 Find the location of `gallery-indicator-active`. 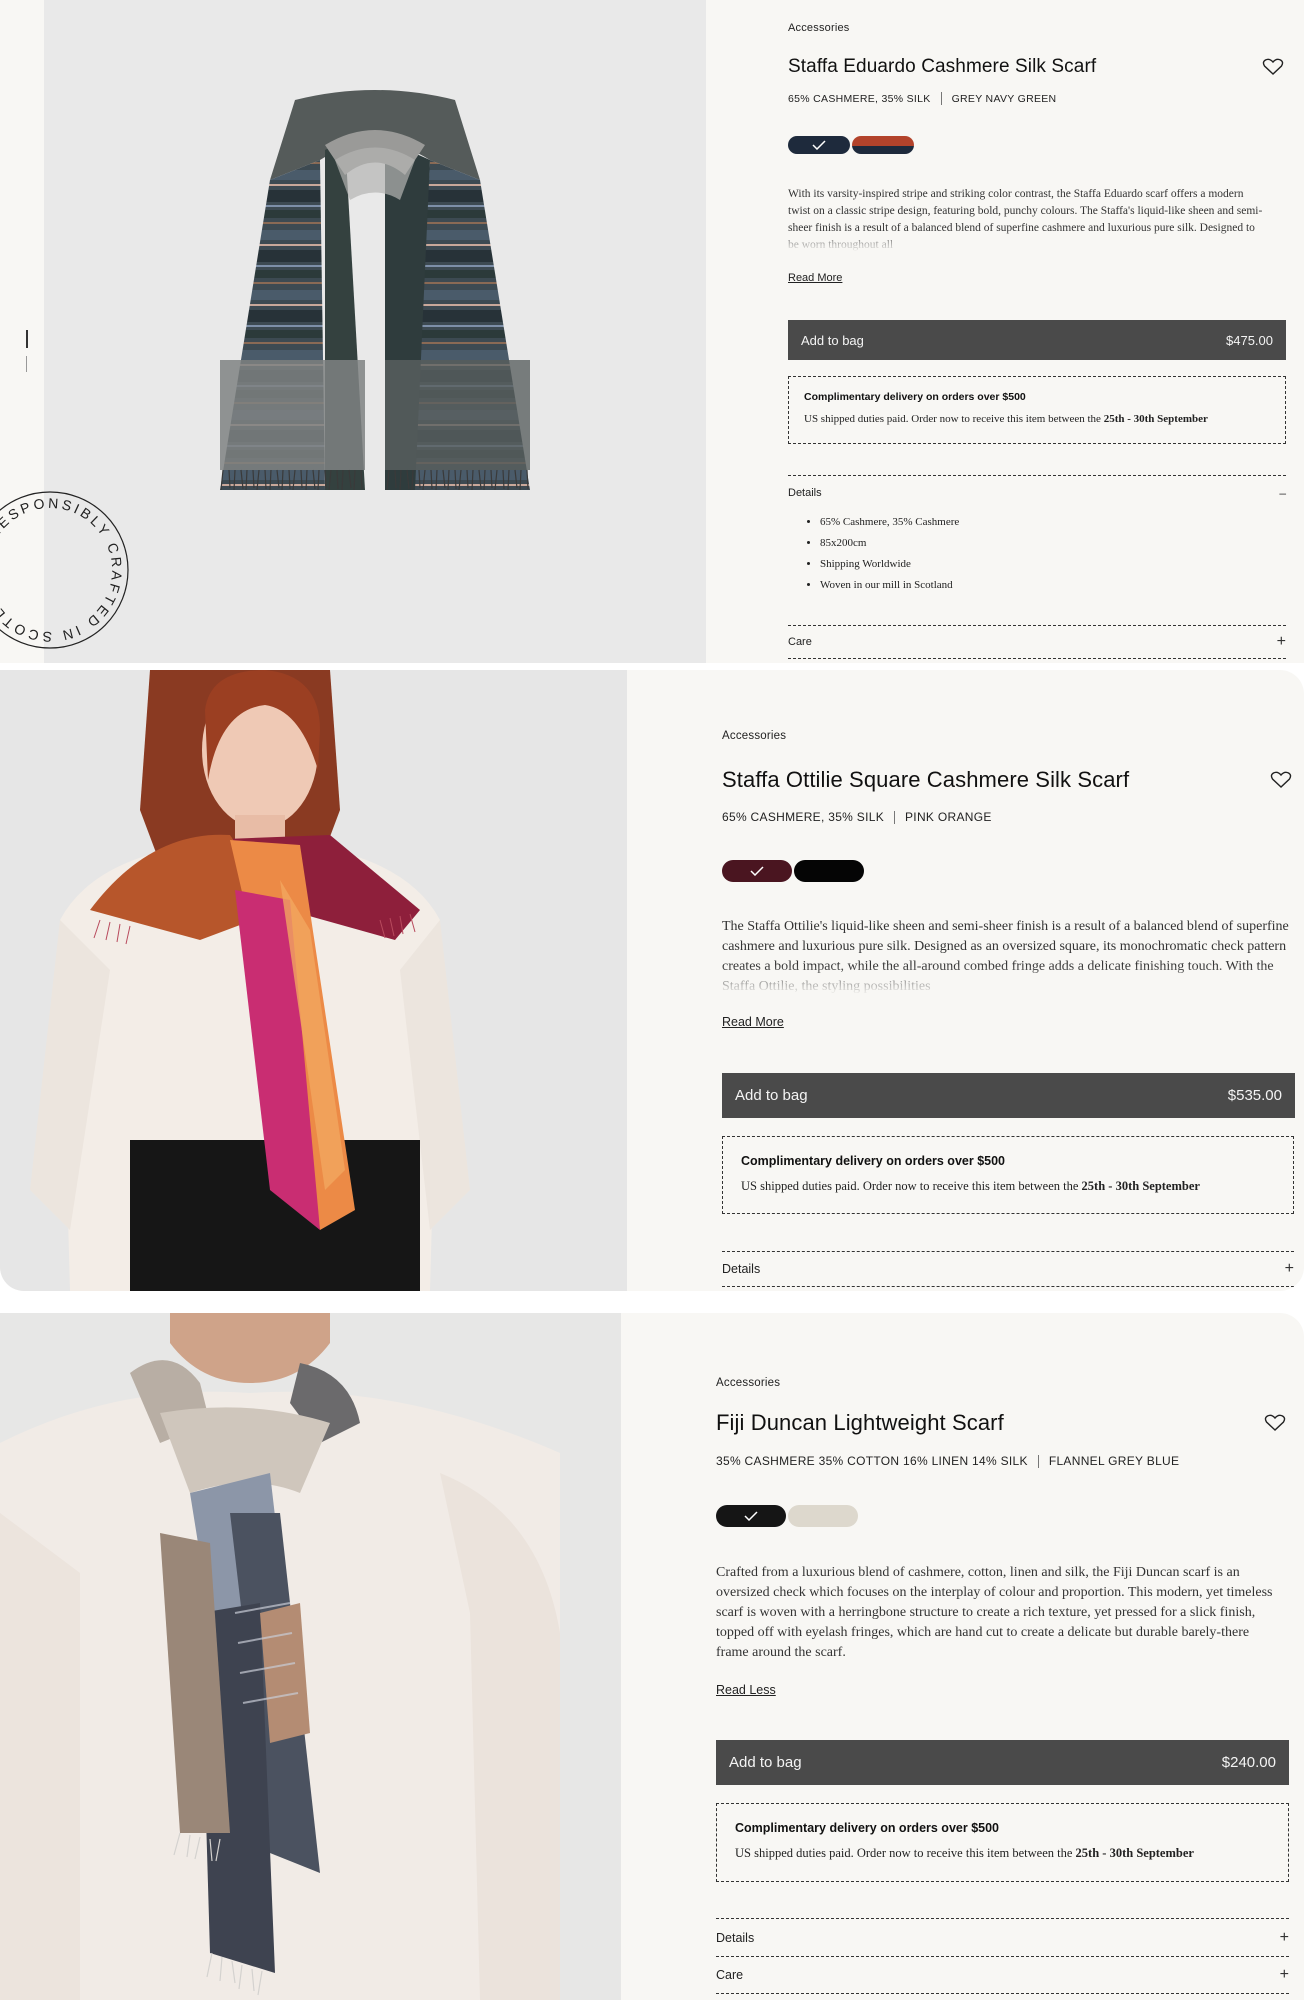

gallery-indicator-active is located at coordinates (27, 339).